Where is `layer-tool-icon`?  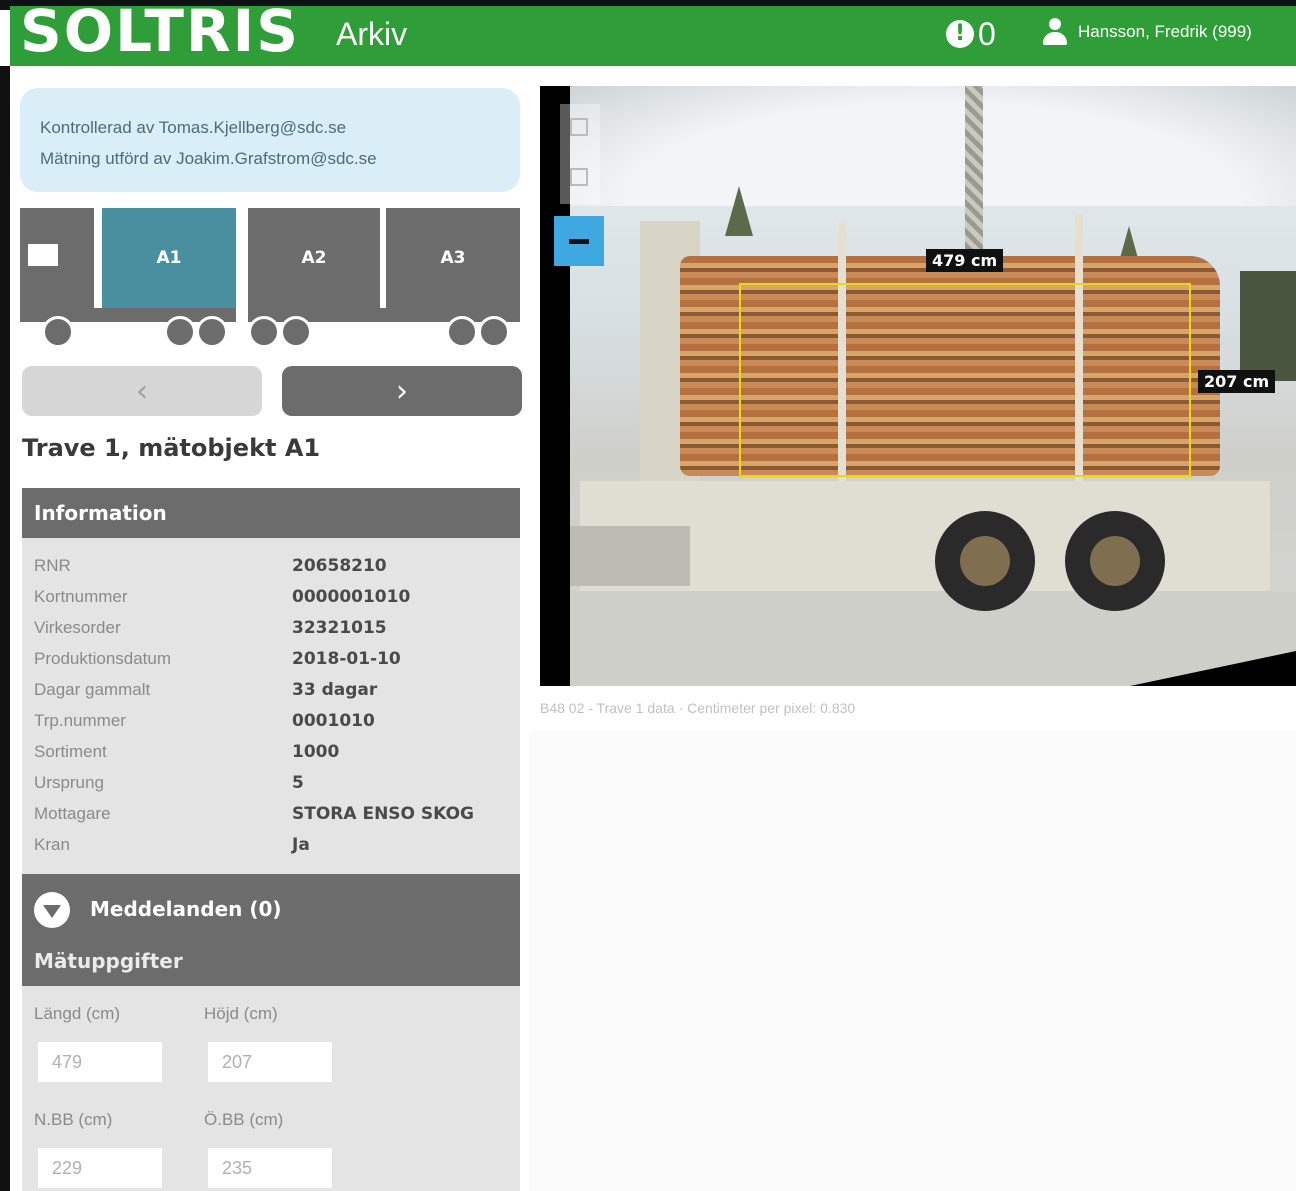 layer-tool-icon is located at coordinates (579, 177).